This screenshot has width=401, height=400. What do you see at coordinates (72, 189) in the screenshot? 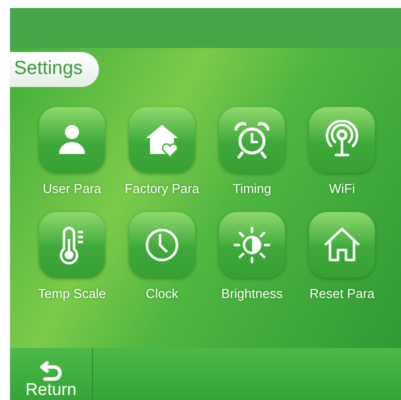
I see `setting-label: User Para` at bounding box center [72, 189].